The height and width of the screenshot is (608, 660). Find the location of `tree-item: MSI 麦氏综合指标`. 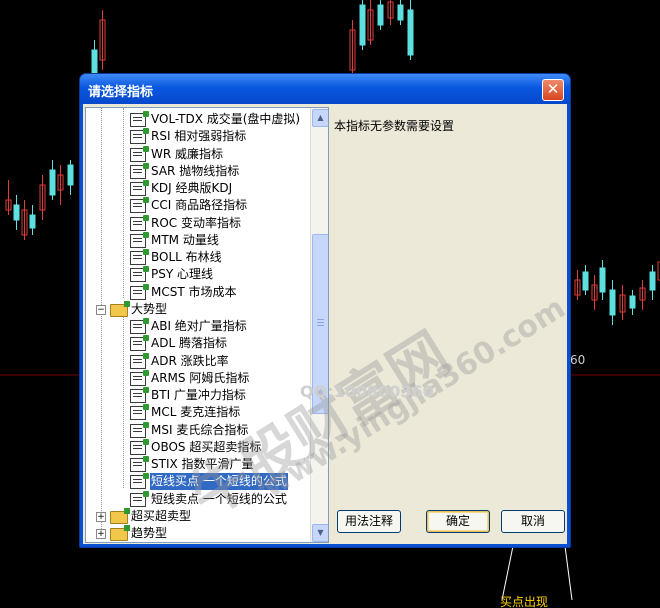

tree-item: MSI 麦氏综合指标 is located at coordinates (197, 430).